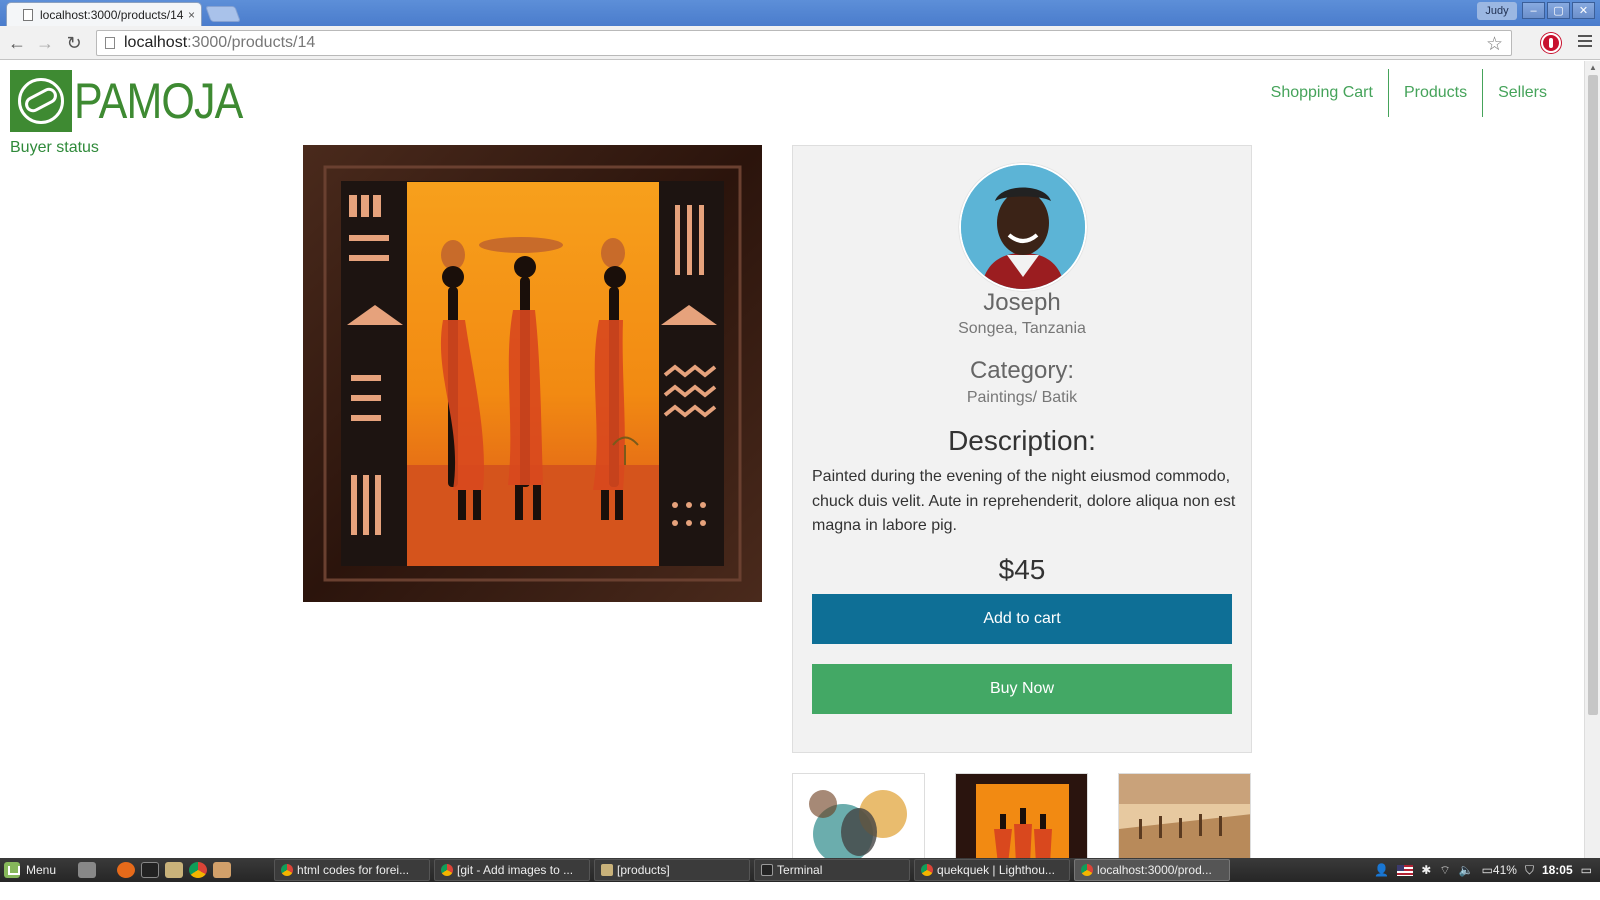  I want to click on browser-titlebar: localhost:3000/products/14 × Judy – ▢ ✕, so click(800, 13).